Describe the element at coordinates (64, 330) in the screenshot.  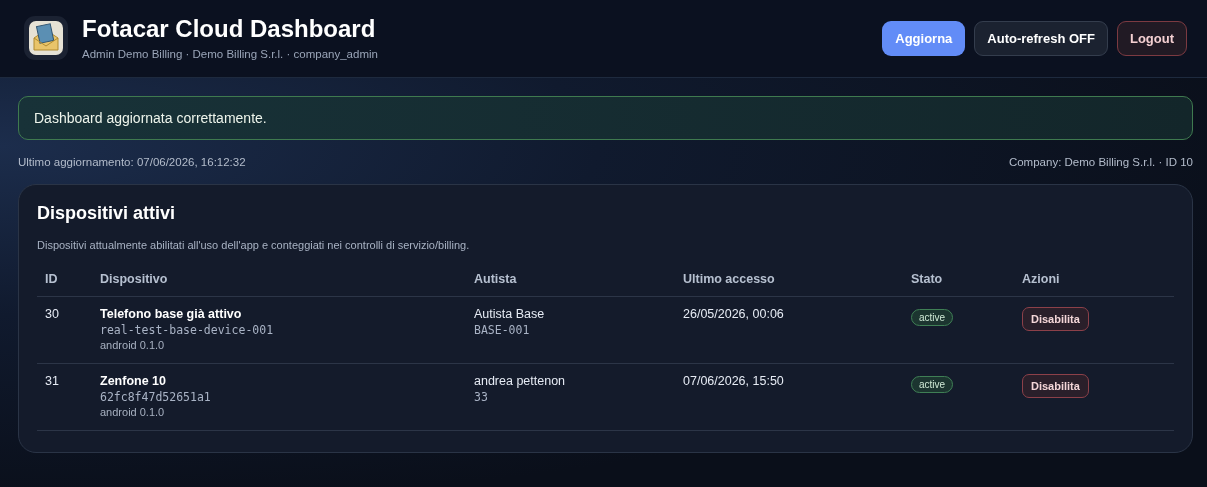
I see `table-cell: 30` at that location.